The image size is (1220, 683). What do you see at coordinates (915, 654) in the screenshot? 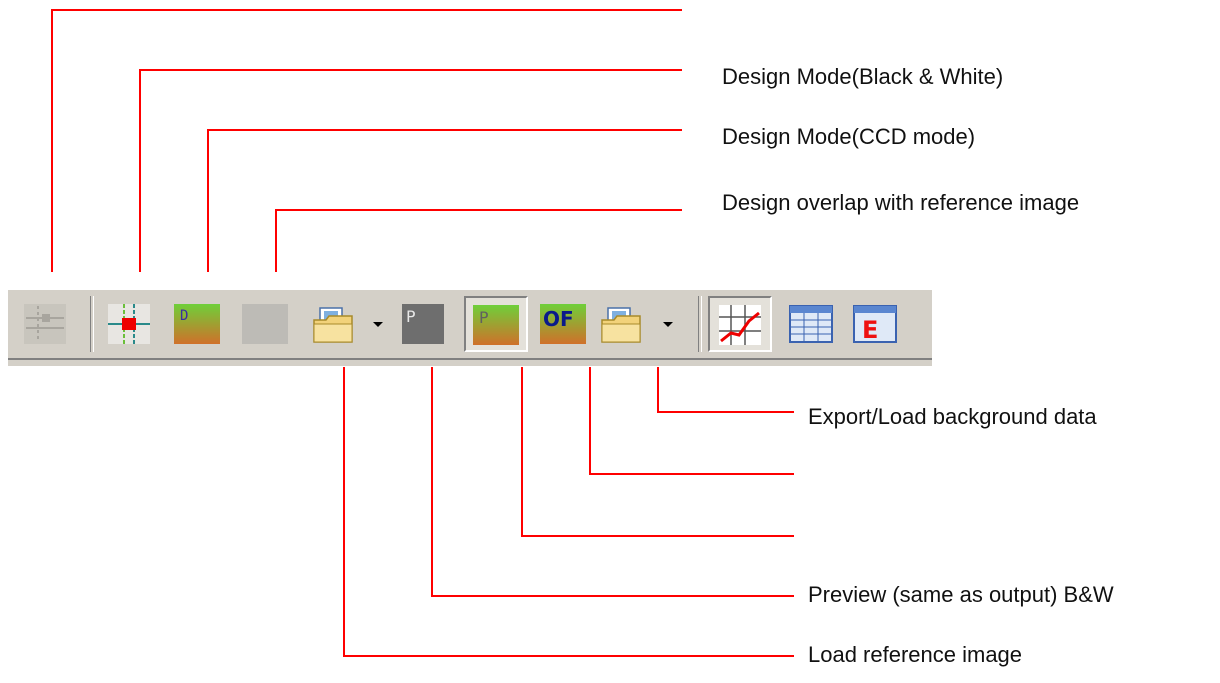
I see `label-load-reference: Load reference image` at bounding box center [915, 654].